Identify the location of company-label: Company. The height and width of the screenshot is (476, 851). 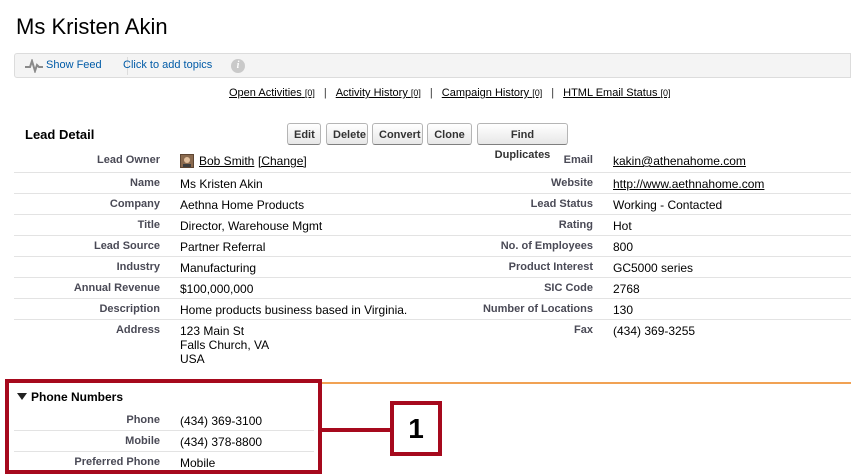
(134, 204).